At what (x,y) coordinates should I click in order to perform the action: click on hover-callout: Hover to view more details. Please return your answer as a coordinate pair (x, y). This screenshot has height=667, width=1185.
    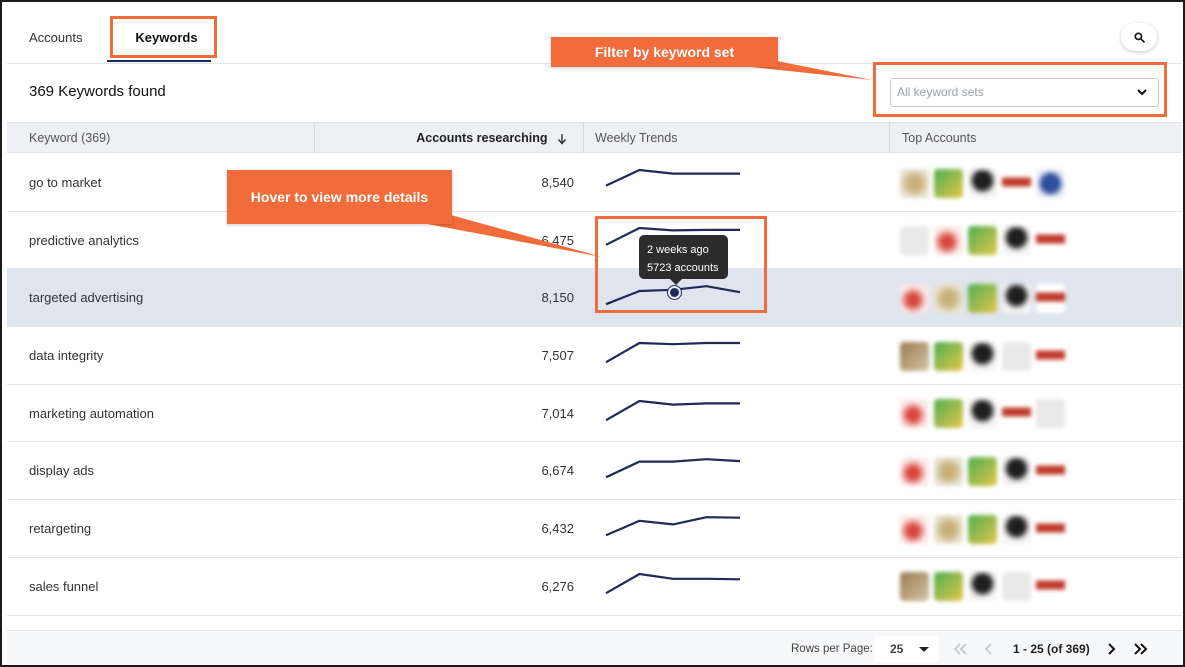
    Looking at the image, I should click on (339, 197).